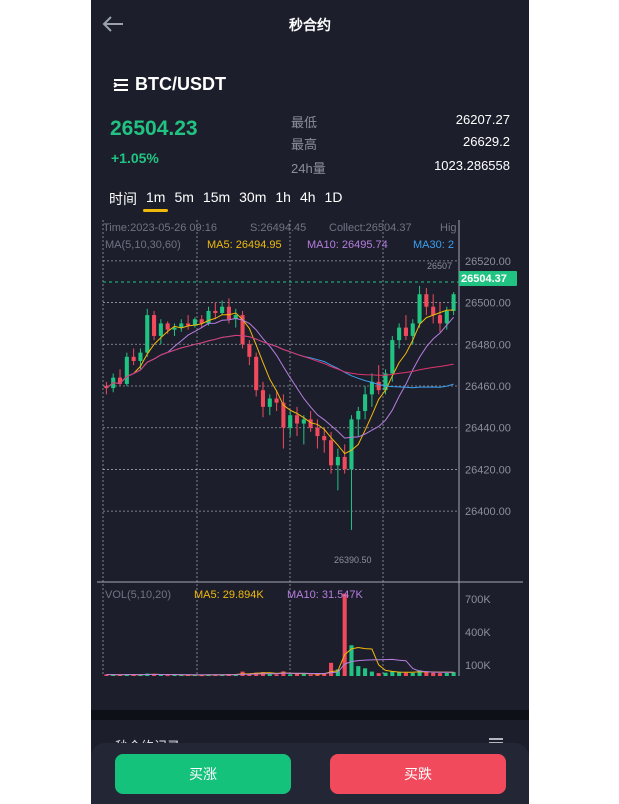 This screenshot has height=804, width=619. Describe the element at coordinates (183, 200) in the screenshot. I see `tab-5m: 5m` at that location.